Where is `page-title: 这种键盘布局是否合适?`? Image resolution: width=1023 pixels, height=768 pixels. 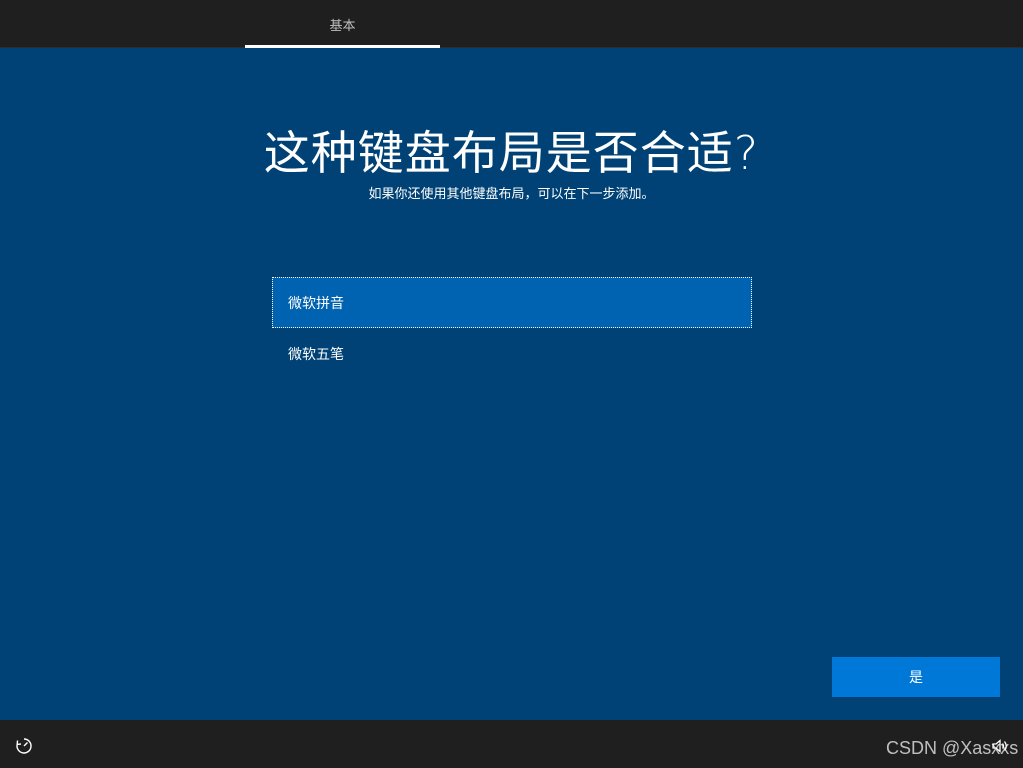 page-title: 这种键盘布局是否合适? is located at coordinates (511, 153).